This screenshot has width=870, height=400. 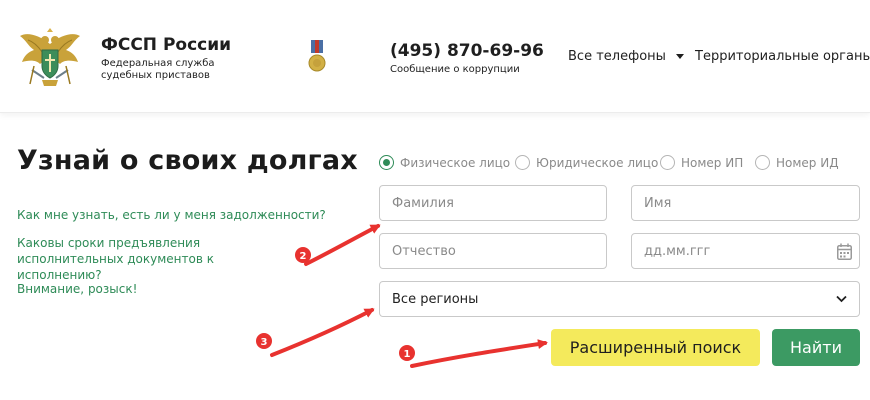 I want to click on anticorruption-phone: (495) 870-69-96, so click(x=467, y=51).